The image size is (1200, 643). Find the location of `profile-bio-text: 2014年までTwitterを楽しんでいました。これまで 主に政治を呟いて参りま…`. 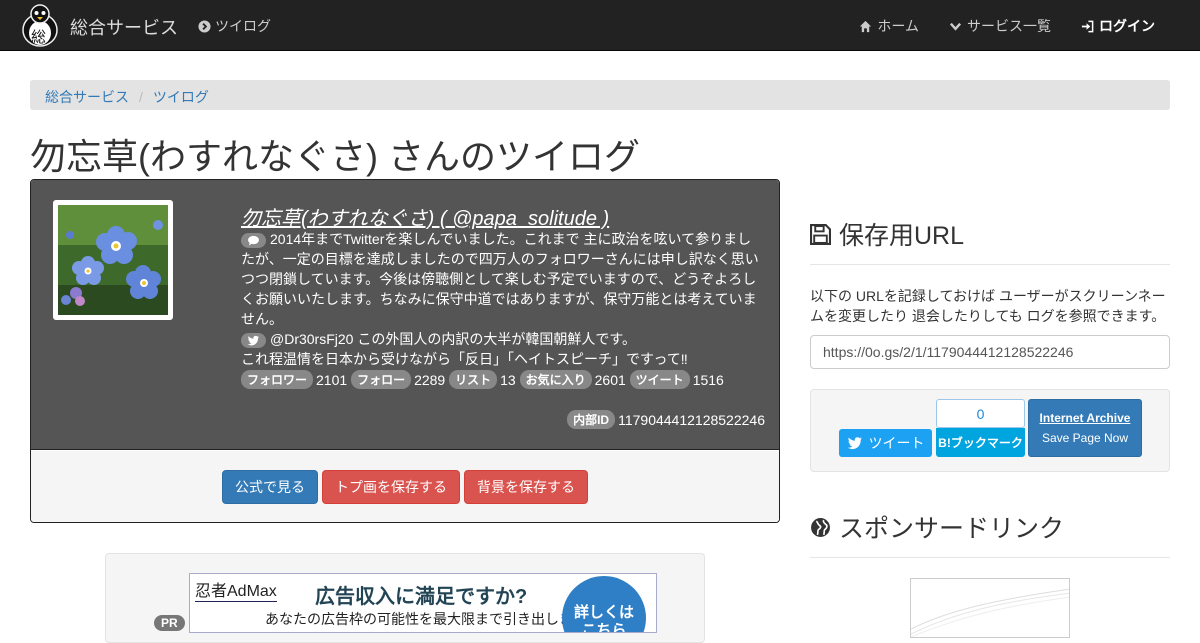

profile-bio-text: 2014年までTwitterを楽しんでいました。これまで 主に政治を呟いて参りま… is located at coordinates (500, 279).